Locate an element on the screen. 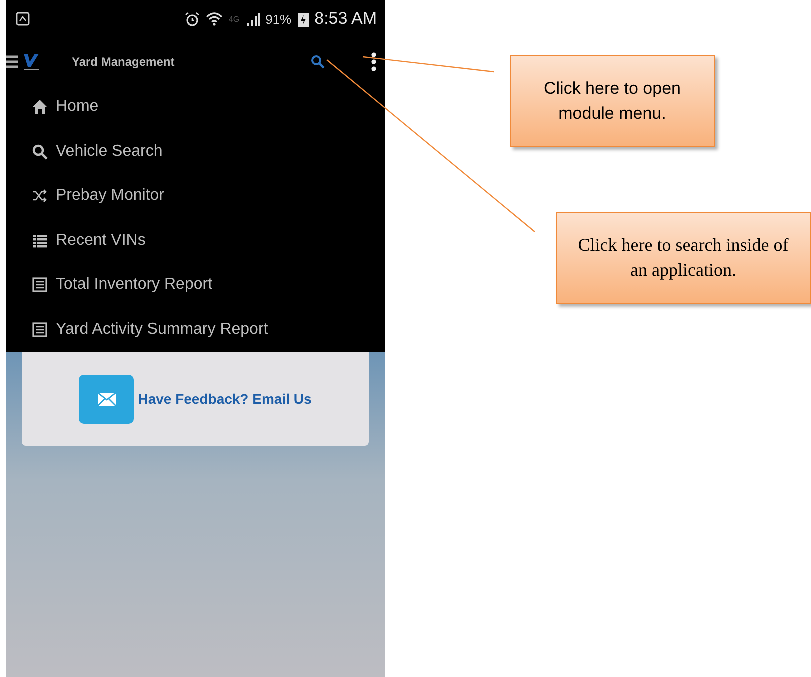 This screenshot has width=811, height=677. envelope-icon is located at coordinates (107, 399).